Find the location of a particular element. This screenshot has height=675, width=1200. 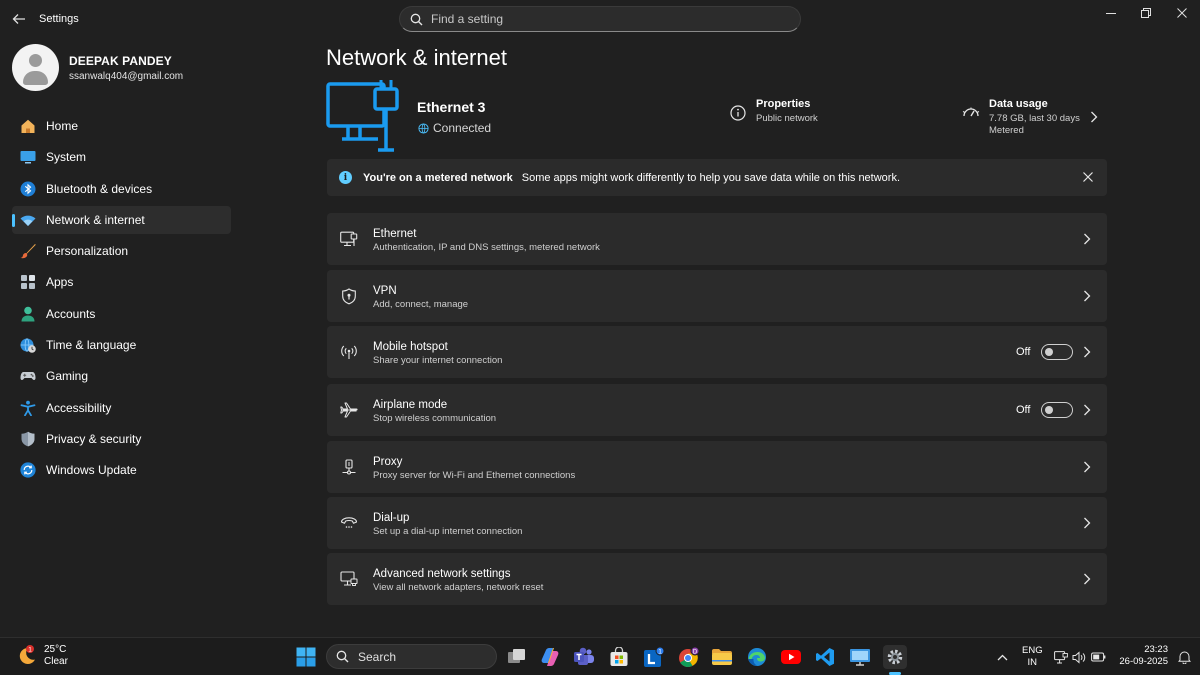

back-button is located at coordinates (19, 19).